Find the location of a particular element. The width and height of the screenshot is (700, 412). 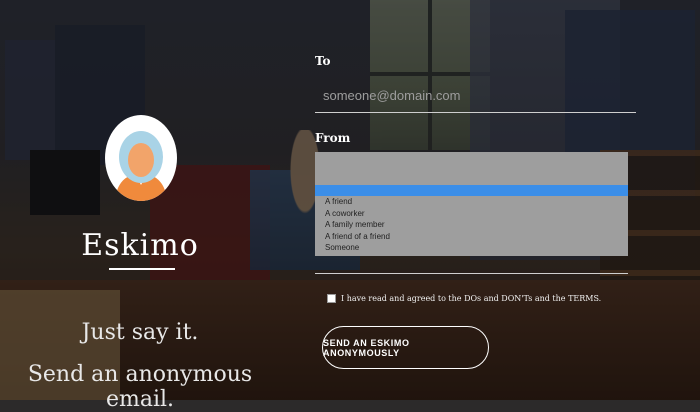

from-option-coworker: A coworker is located at coordinates (471, 214).